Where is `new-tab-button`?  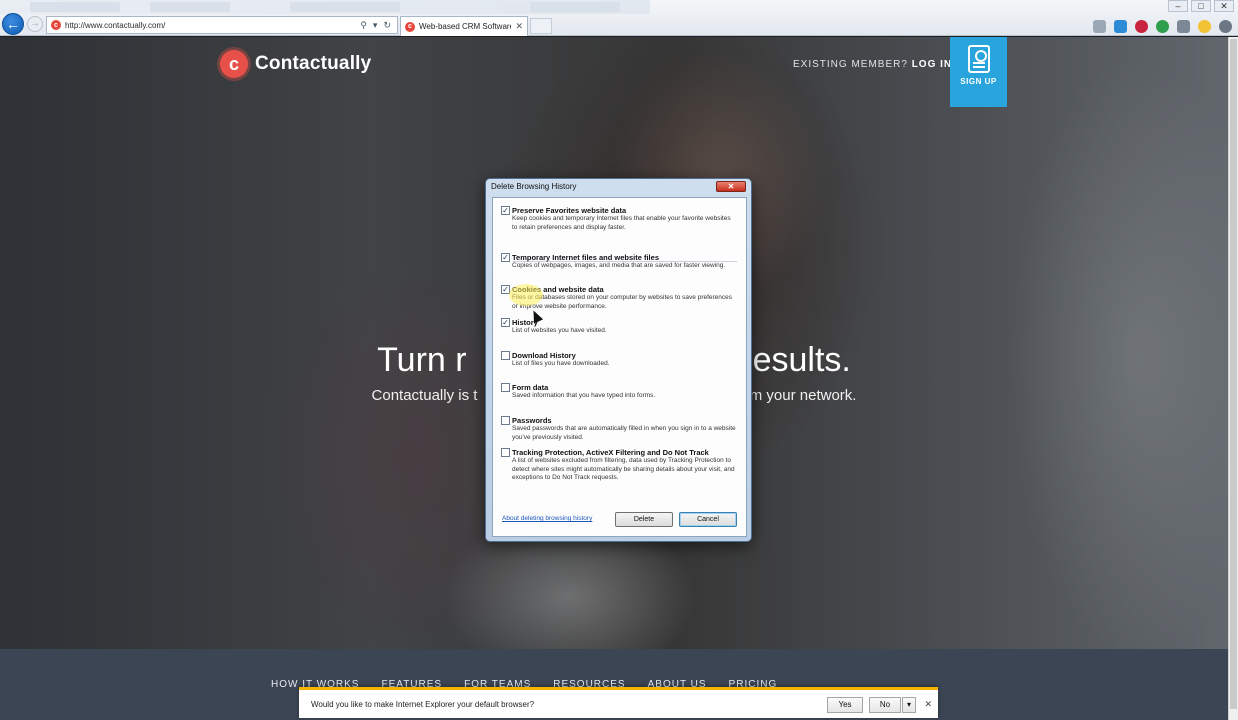
new-tab-button is located at coordinates (541, 26).